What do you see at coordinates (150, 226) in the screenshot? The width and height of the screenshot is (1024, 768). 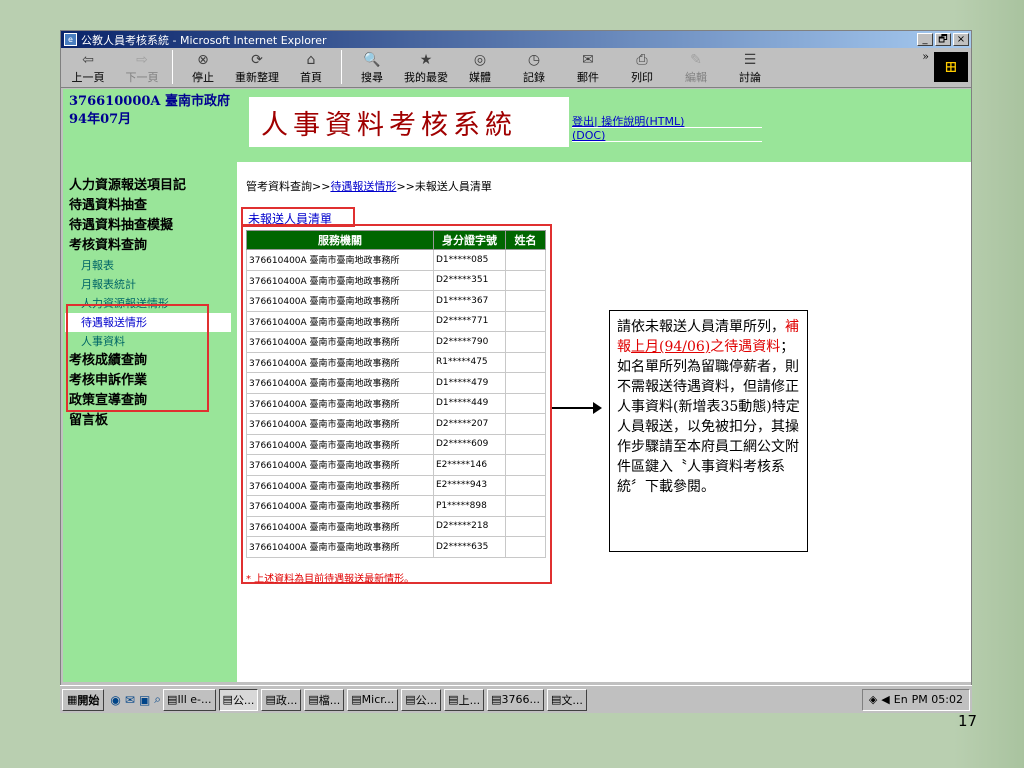 I see `nav-item: 待遇資料抽查模擬` at bounding box center [150, 226].